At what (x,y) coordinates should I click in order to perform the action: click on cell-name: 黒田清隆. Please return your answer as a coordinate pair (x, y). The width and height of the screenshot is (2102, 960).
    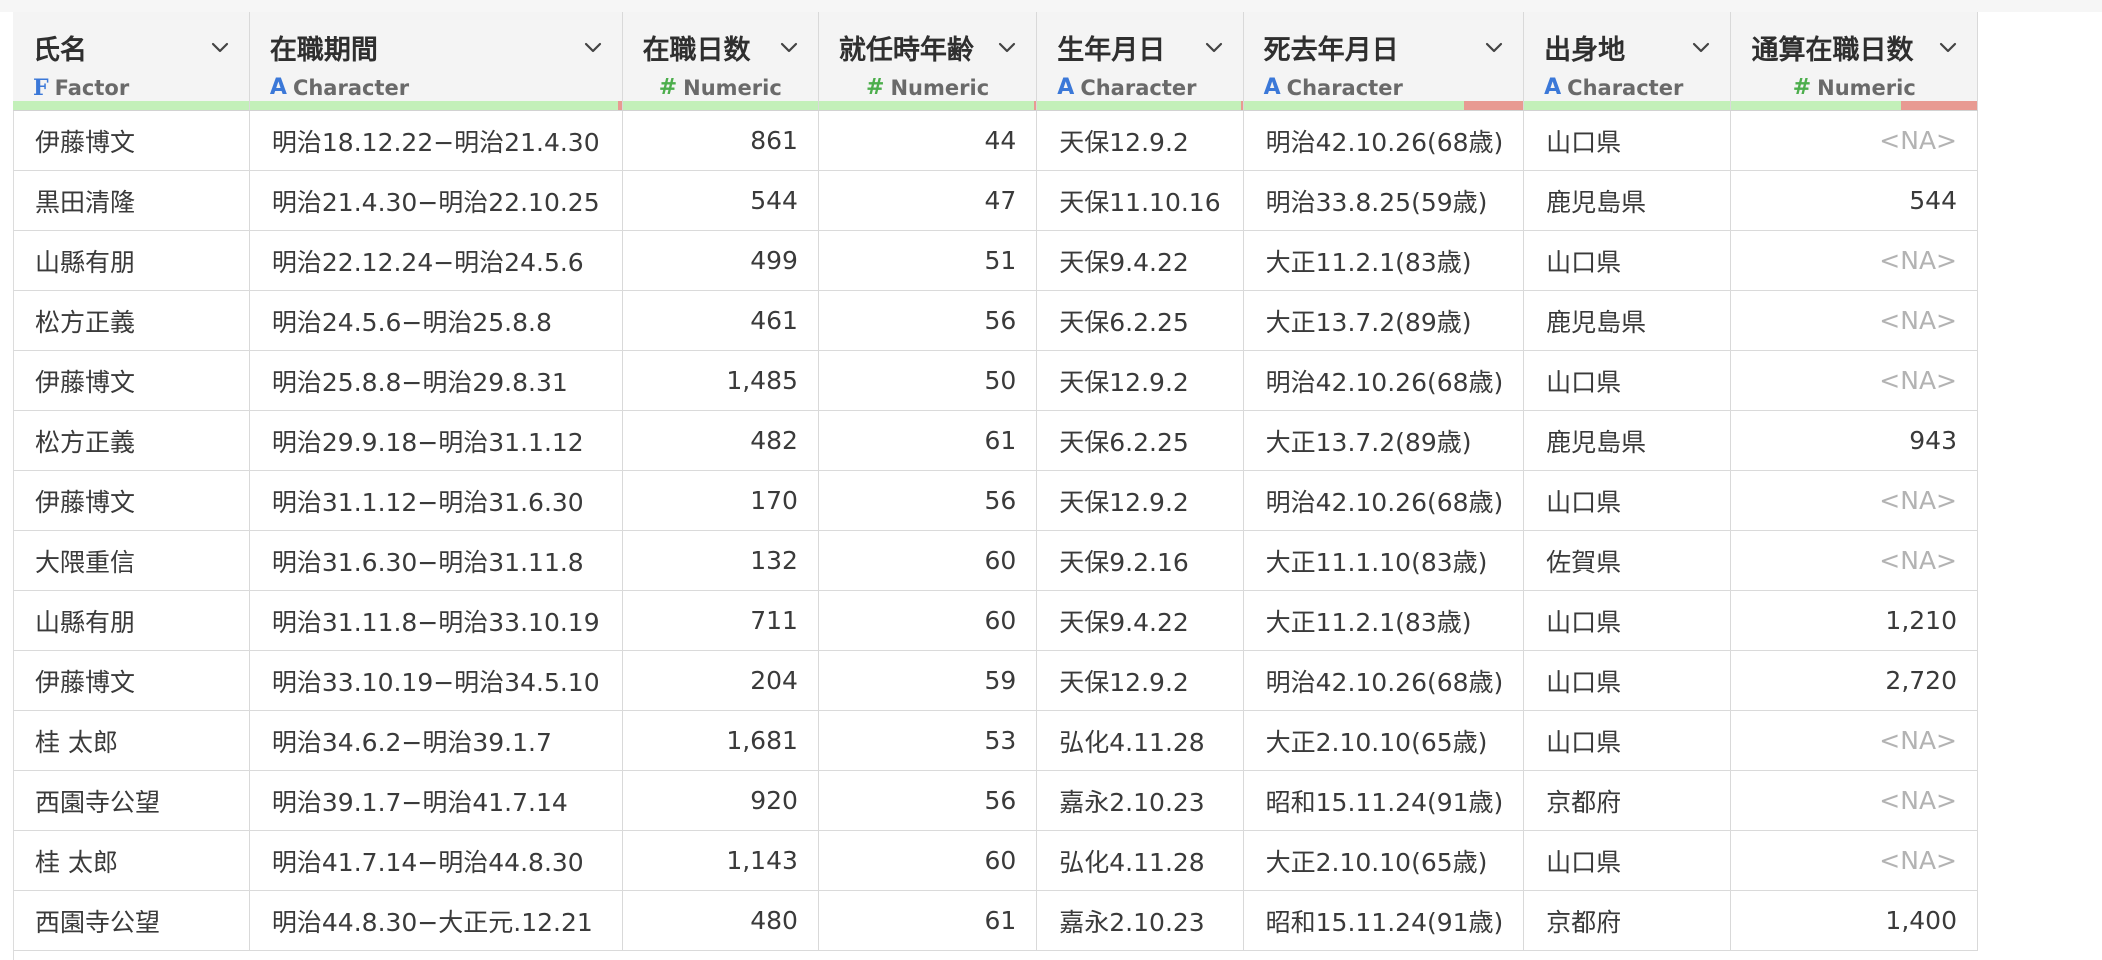
    Looking at the image, I should click on (131, 200).